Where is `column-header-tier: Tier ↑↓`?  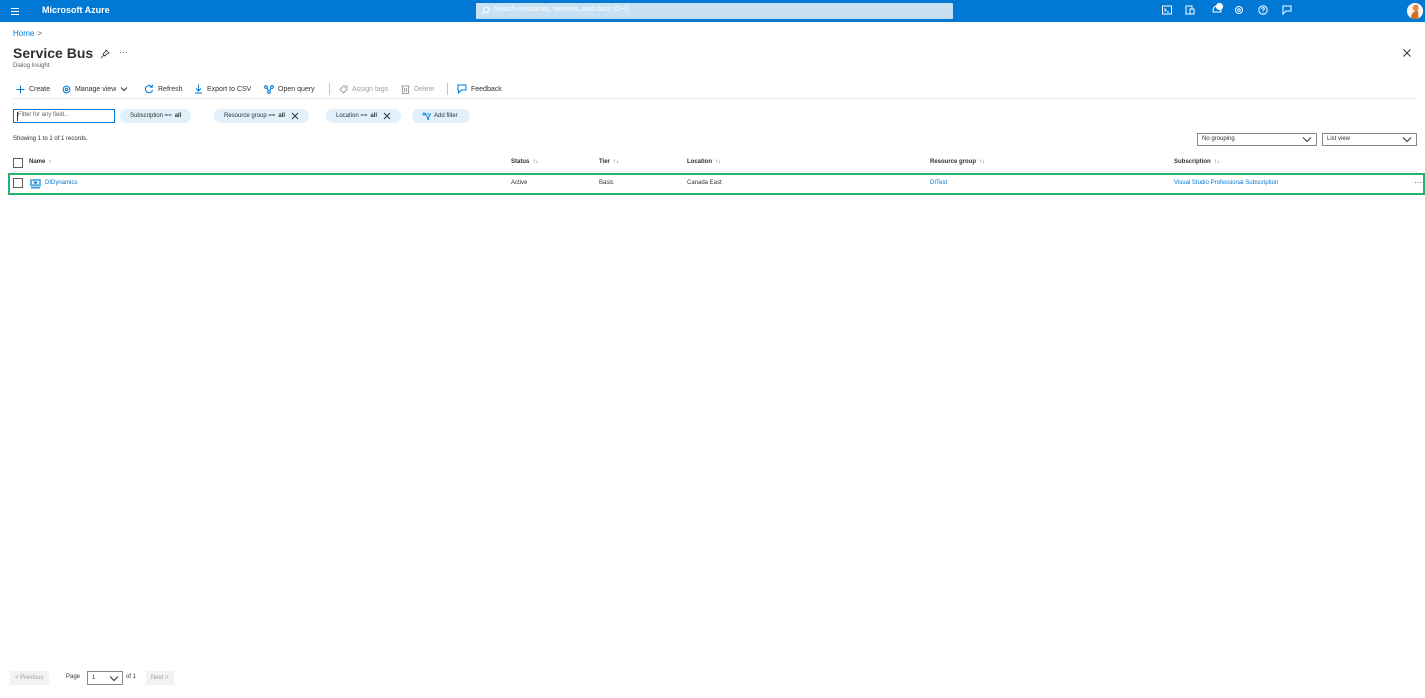
column-header-tier: Tier ↑↓ is located at coordinates (609, 162).